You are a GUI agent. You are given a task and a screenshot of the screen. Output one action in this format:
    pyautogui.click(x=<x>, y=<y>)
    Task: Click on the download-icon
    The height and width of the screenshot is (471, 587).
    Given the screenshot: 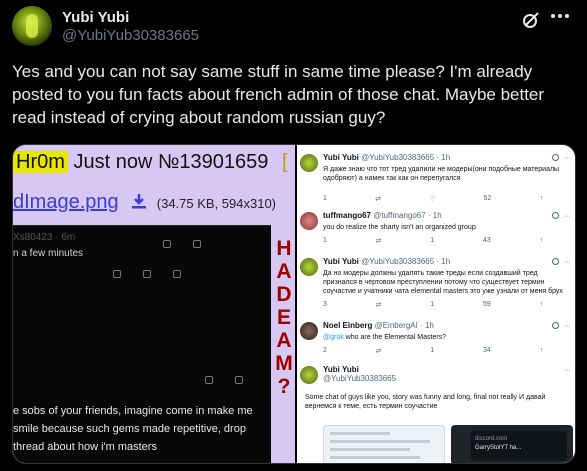 What is the action you would take?
    pyautogui.click(x=139, y=201)
    